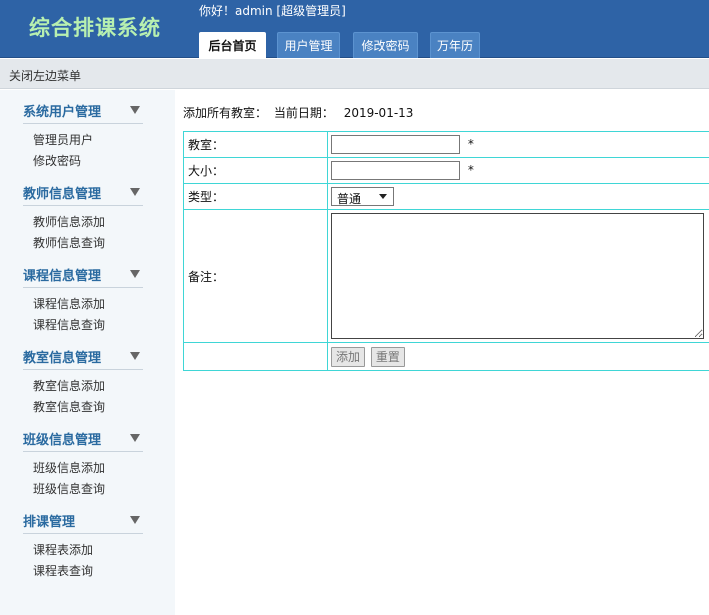 The width and height of the screenshot is (709, 615). Describe the element at coordinates (232, 45) in the screenshot. I see `tab-home: 后台首页` at that location.